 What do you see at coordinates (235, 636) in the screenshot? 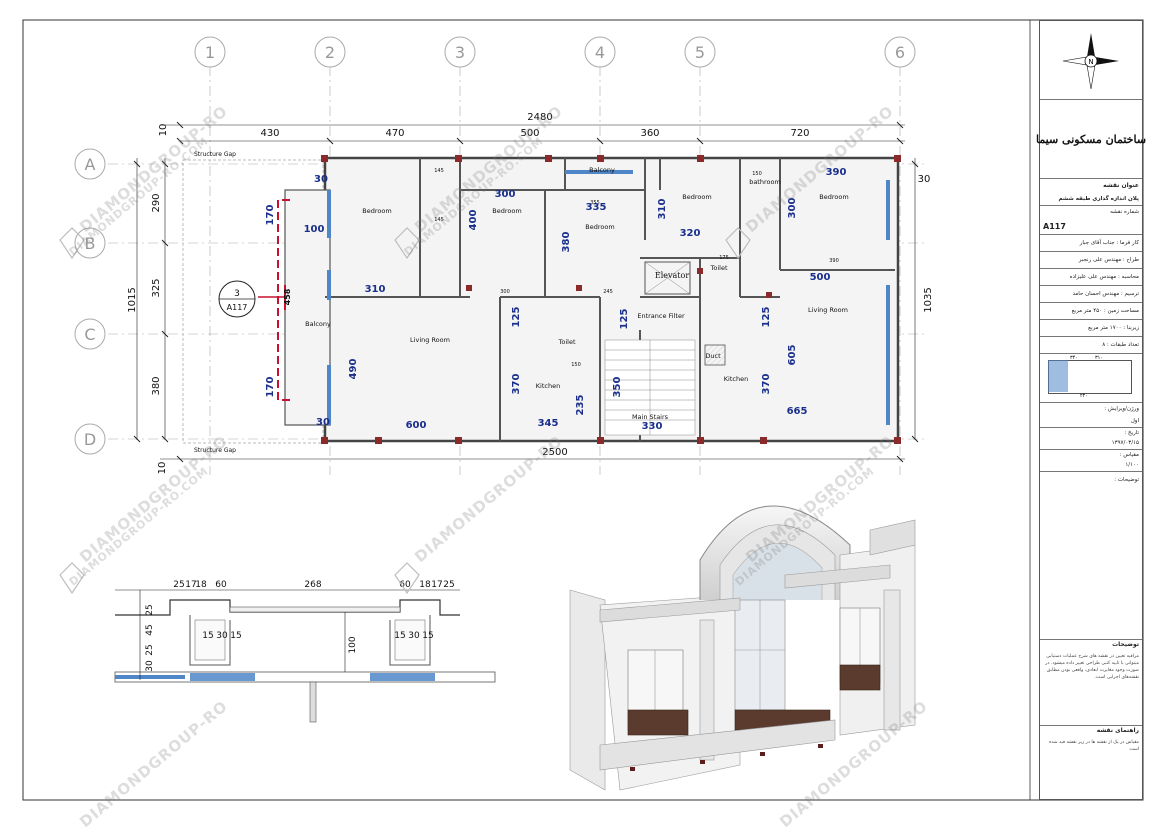
I see `detail-dim: 15` at bounding box center [235, 636].